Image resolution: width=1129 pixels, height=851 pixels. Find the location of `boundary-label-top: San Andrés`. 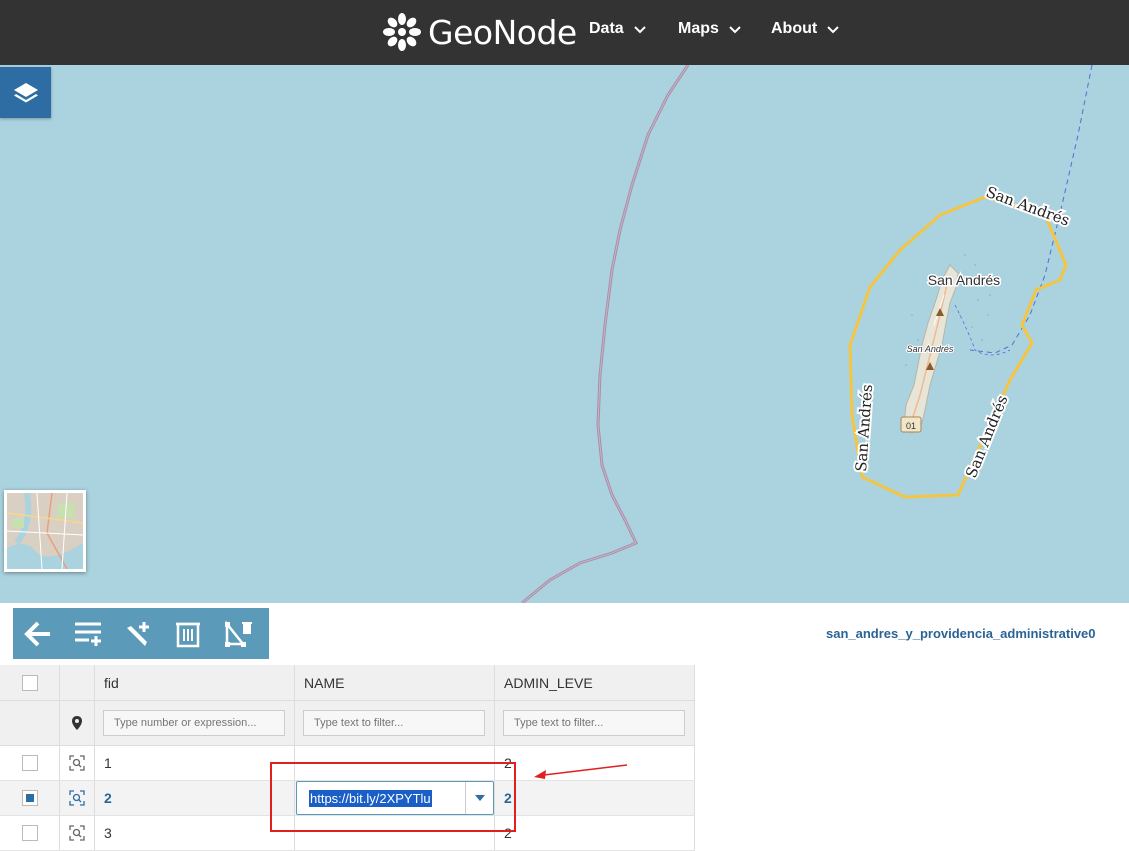

boundary-label-top: San Andrés is located at coordinates (1028, 206).